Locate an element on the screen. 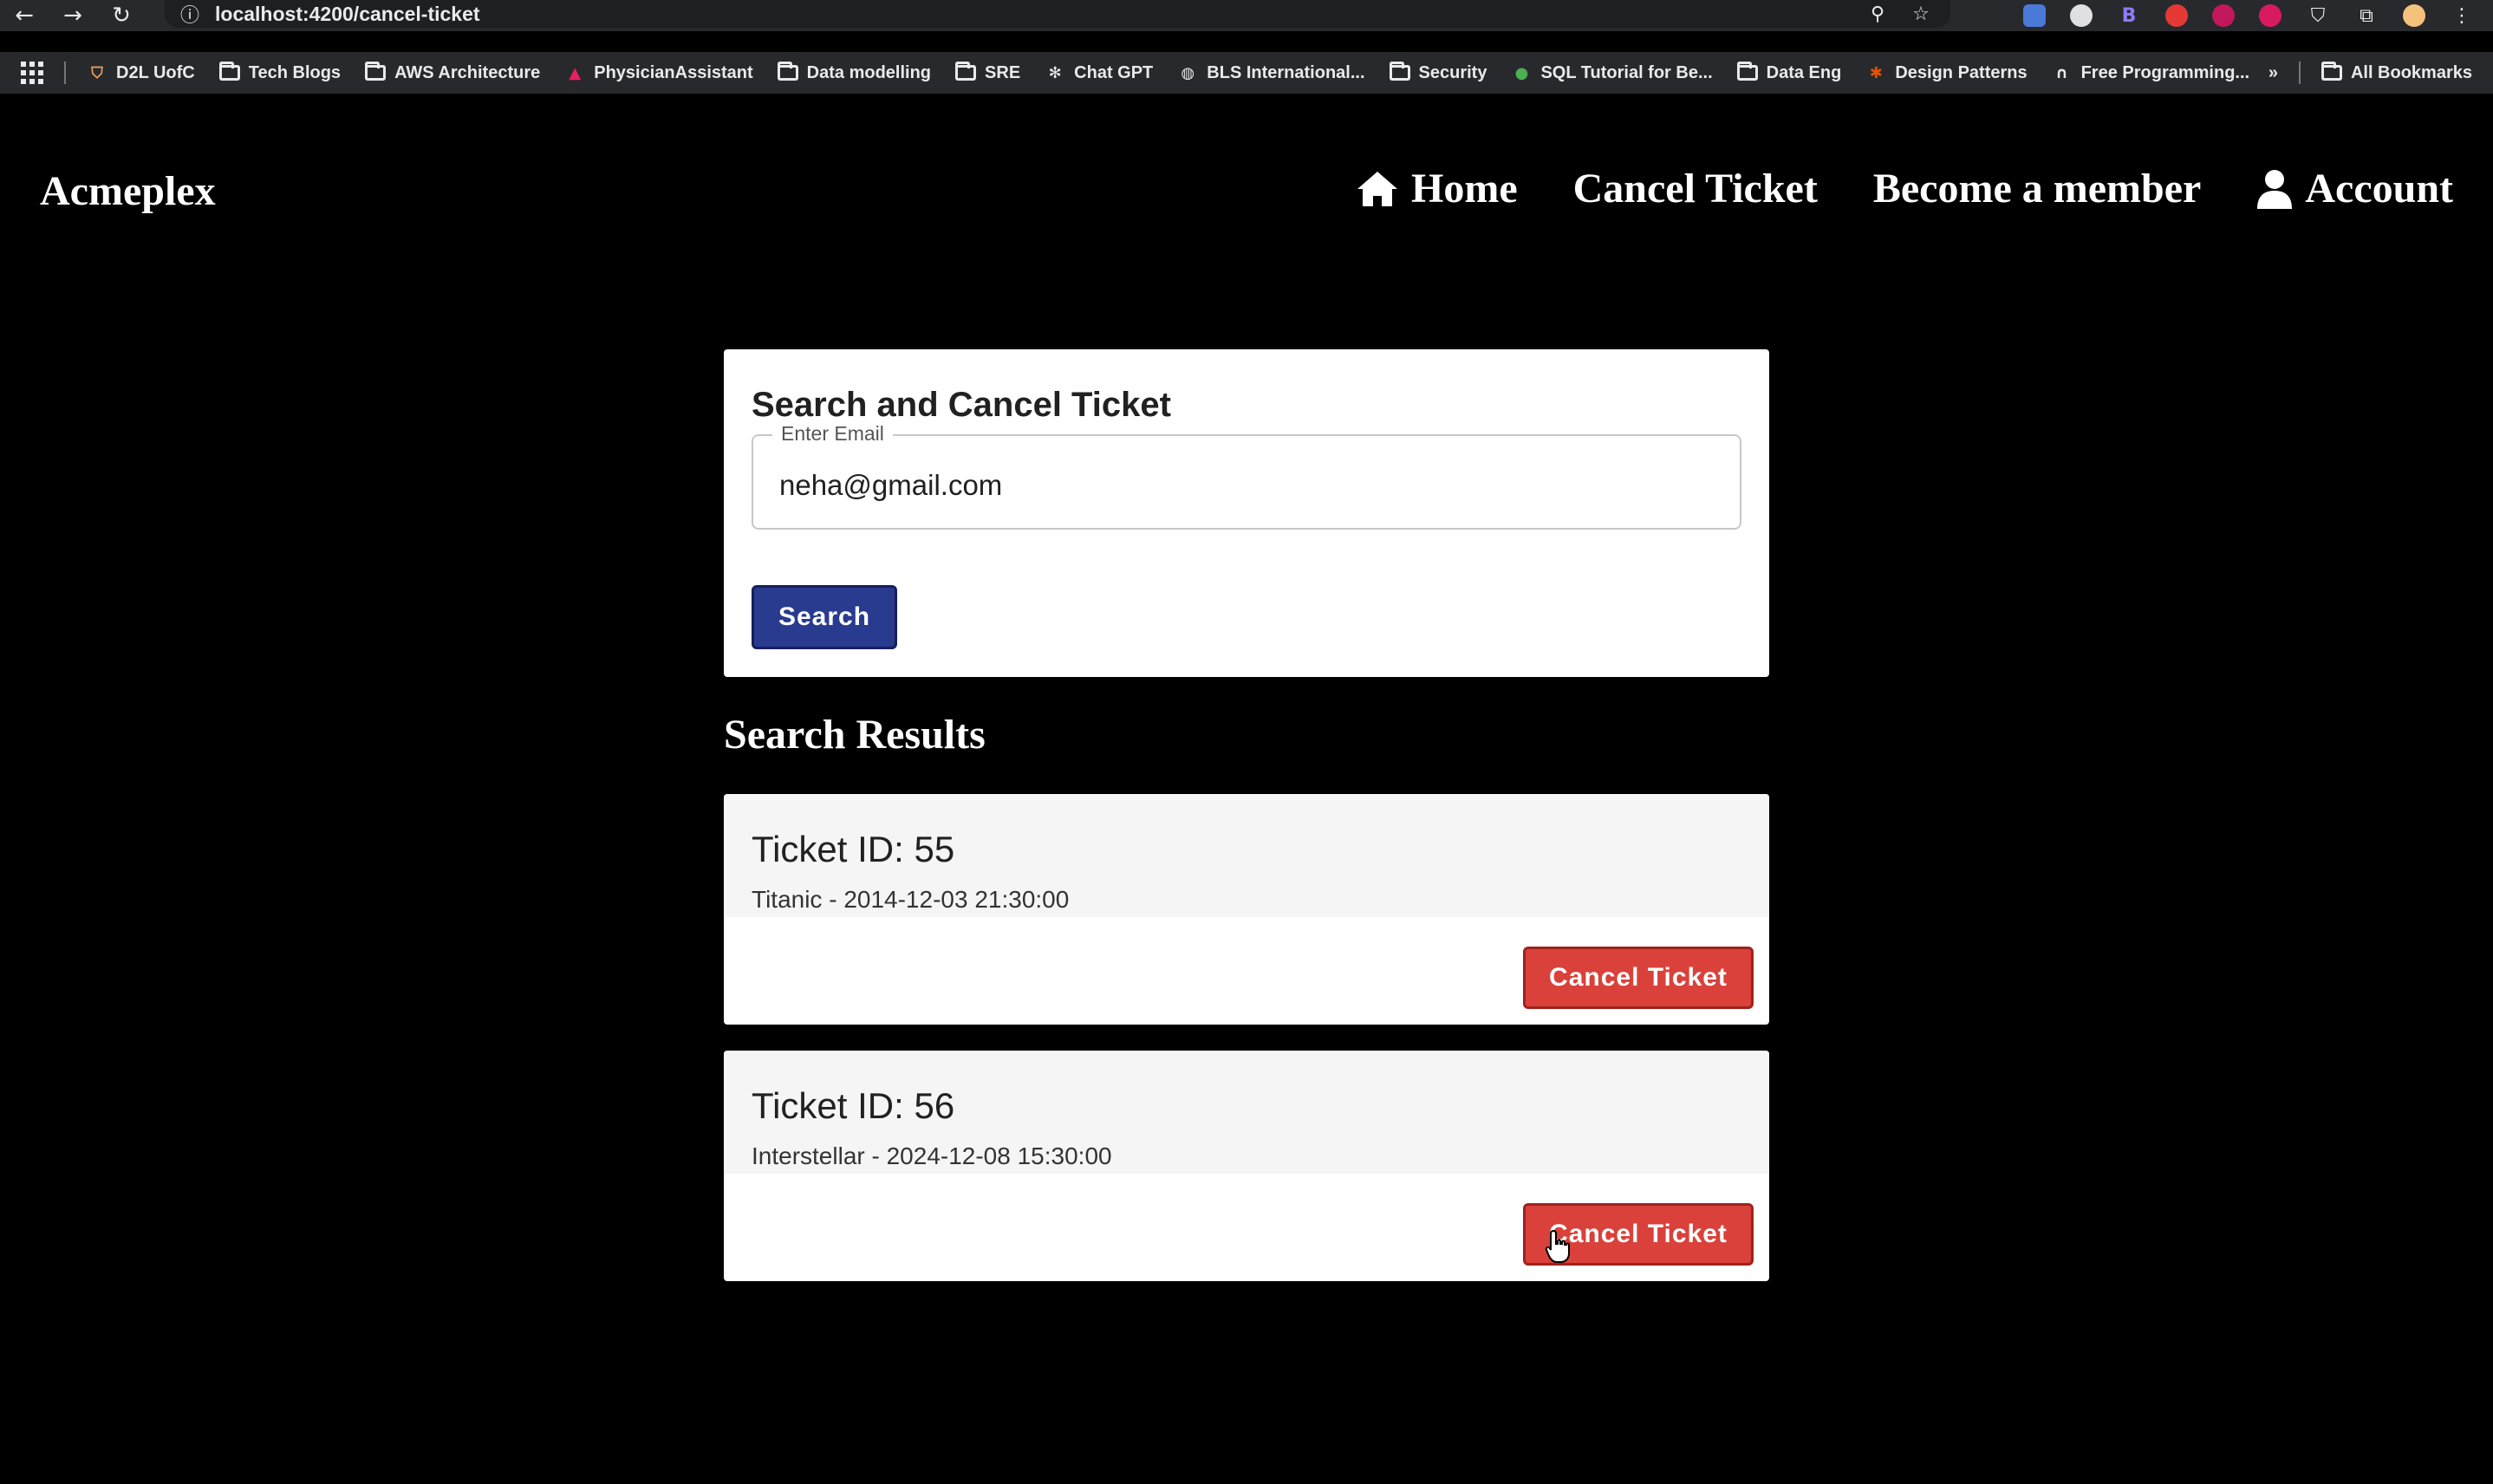  bookmark-label: PhysicianAssistant is located at coordinates (673, 72).